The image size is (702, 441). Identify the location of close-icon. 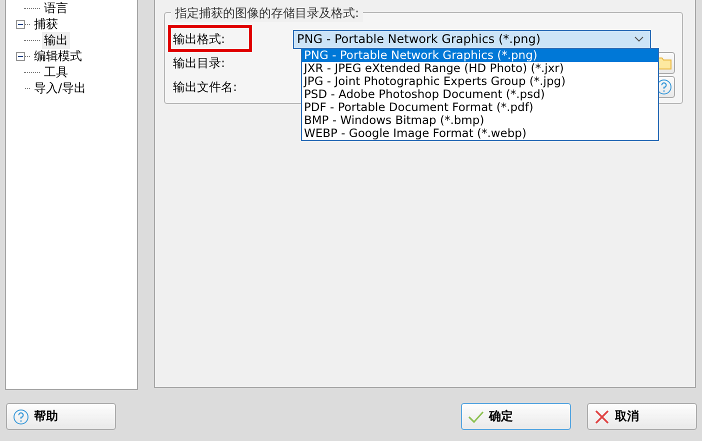
(602, 416).